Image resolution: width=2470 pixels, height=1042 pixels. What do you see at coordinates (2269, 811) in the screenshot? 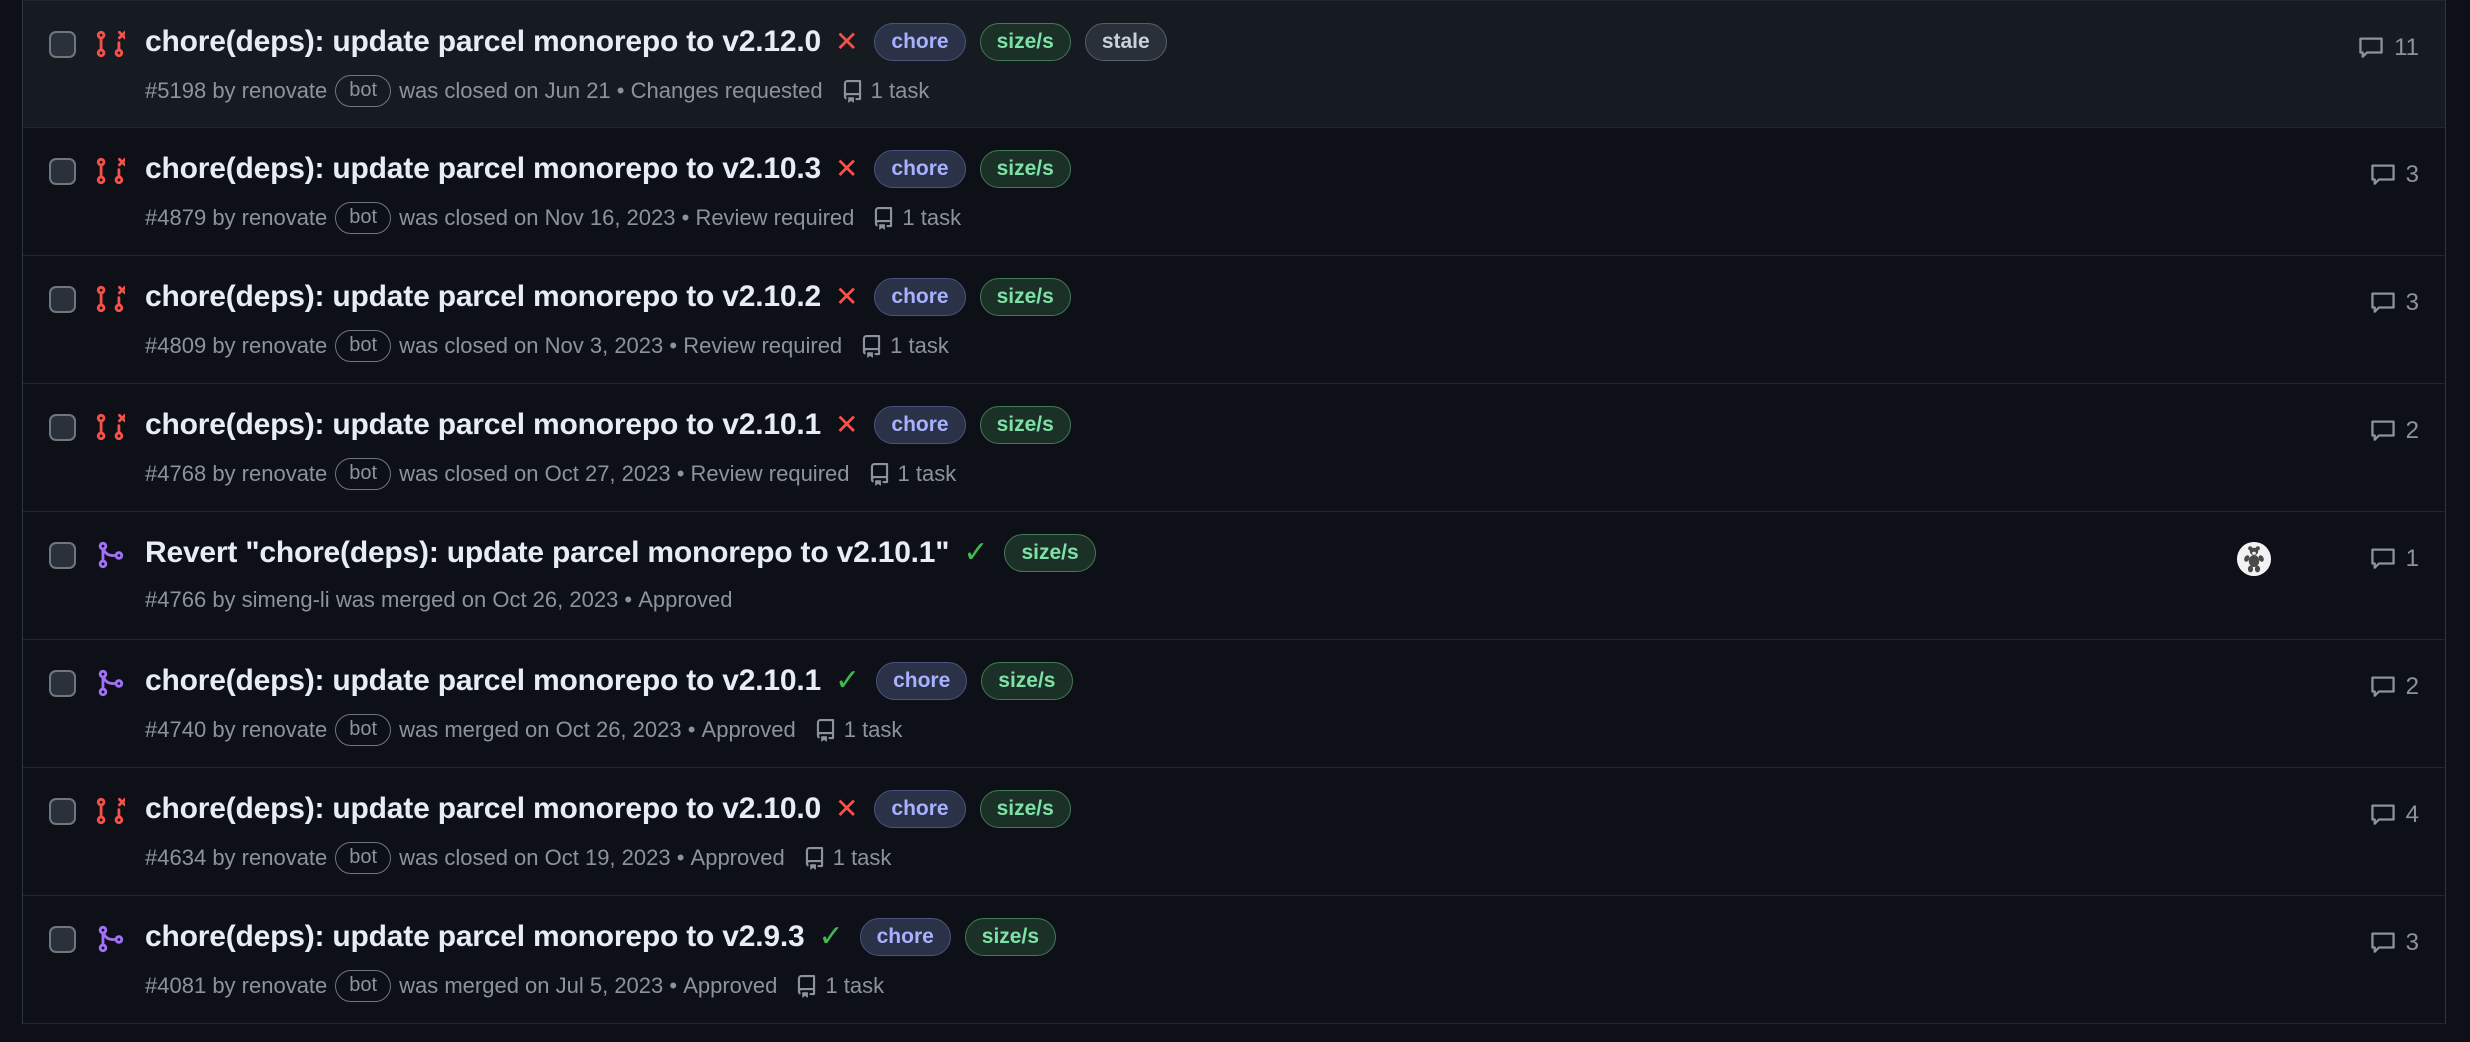
I see `row-right-column: 4` at bounding box center [2269, 811].